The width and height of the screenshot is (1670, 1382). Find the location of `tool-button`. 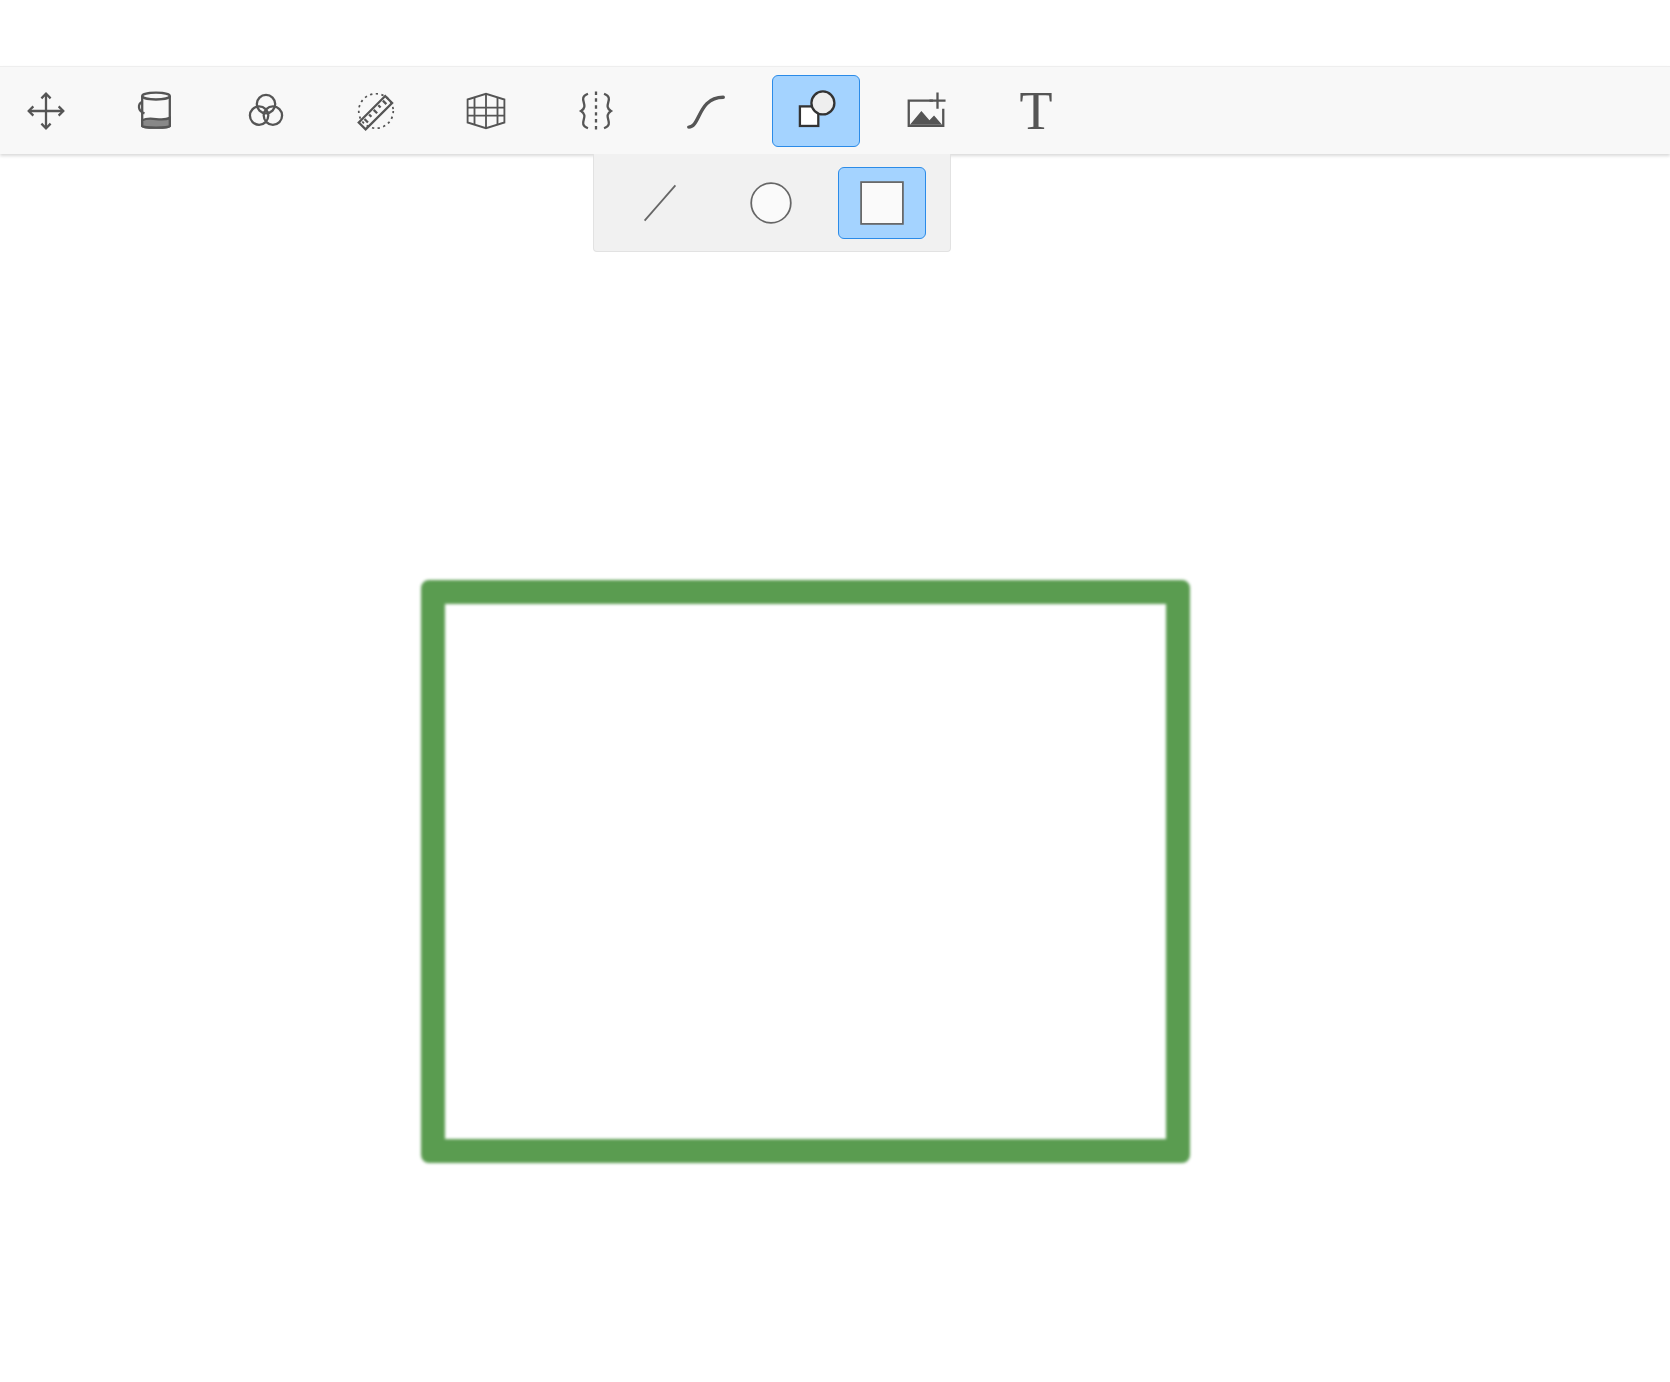

tool-button is located at coordinates (816, 110).